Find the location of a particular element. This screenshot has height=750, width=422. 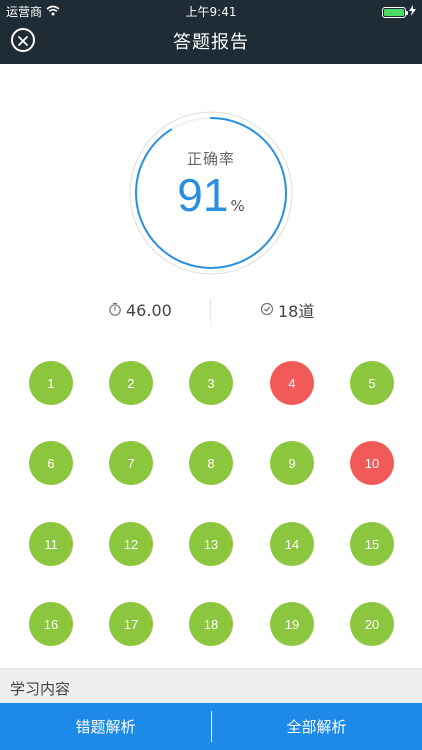

count-stat: 18道 is located at coordinates (287, 310).